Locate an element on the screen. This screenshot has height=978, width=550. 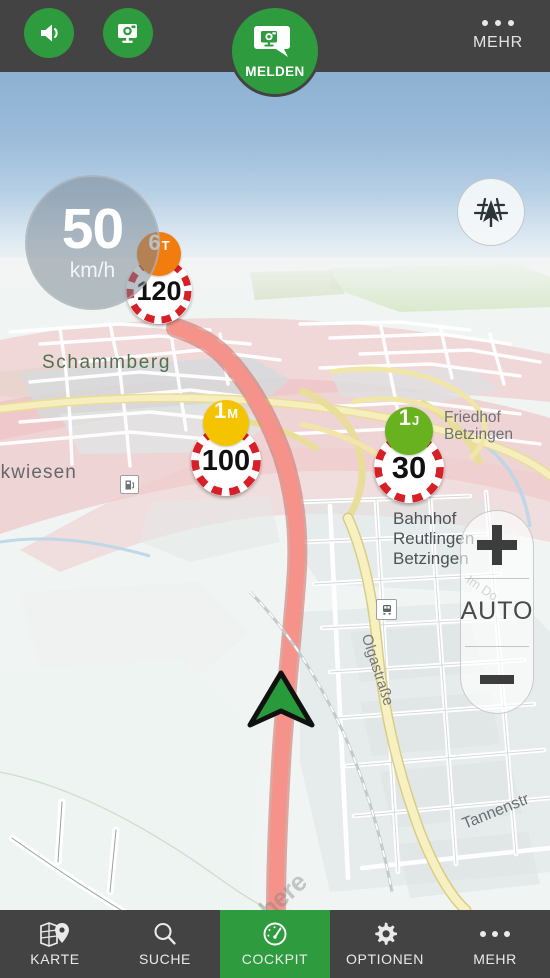
plus-icon is located at coordinates (497, 544).